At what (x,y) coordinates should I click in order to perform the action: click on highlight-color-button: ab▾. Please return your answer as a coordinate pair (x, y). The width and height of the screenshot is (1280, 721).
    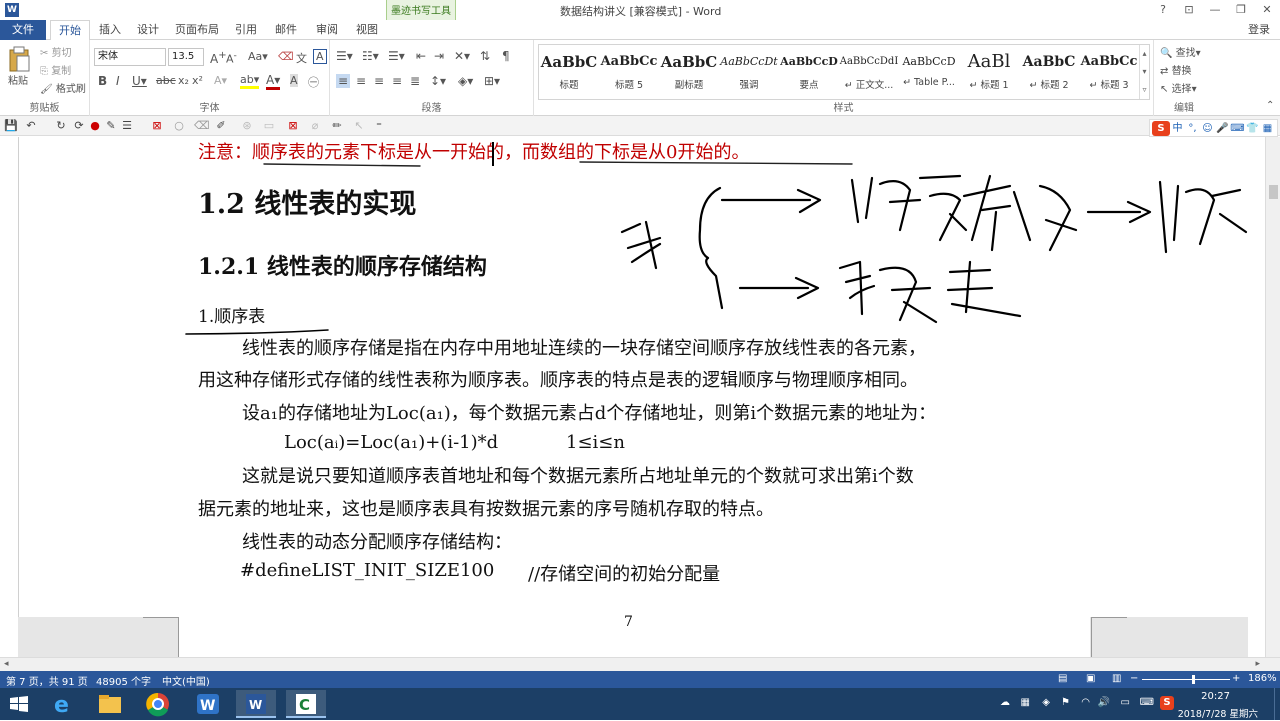
    Looking at the image, I should click on (250, 81).